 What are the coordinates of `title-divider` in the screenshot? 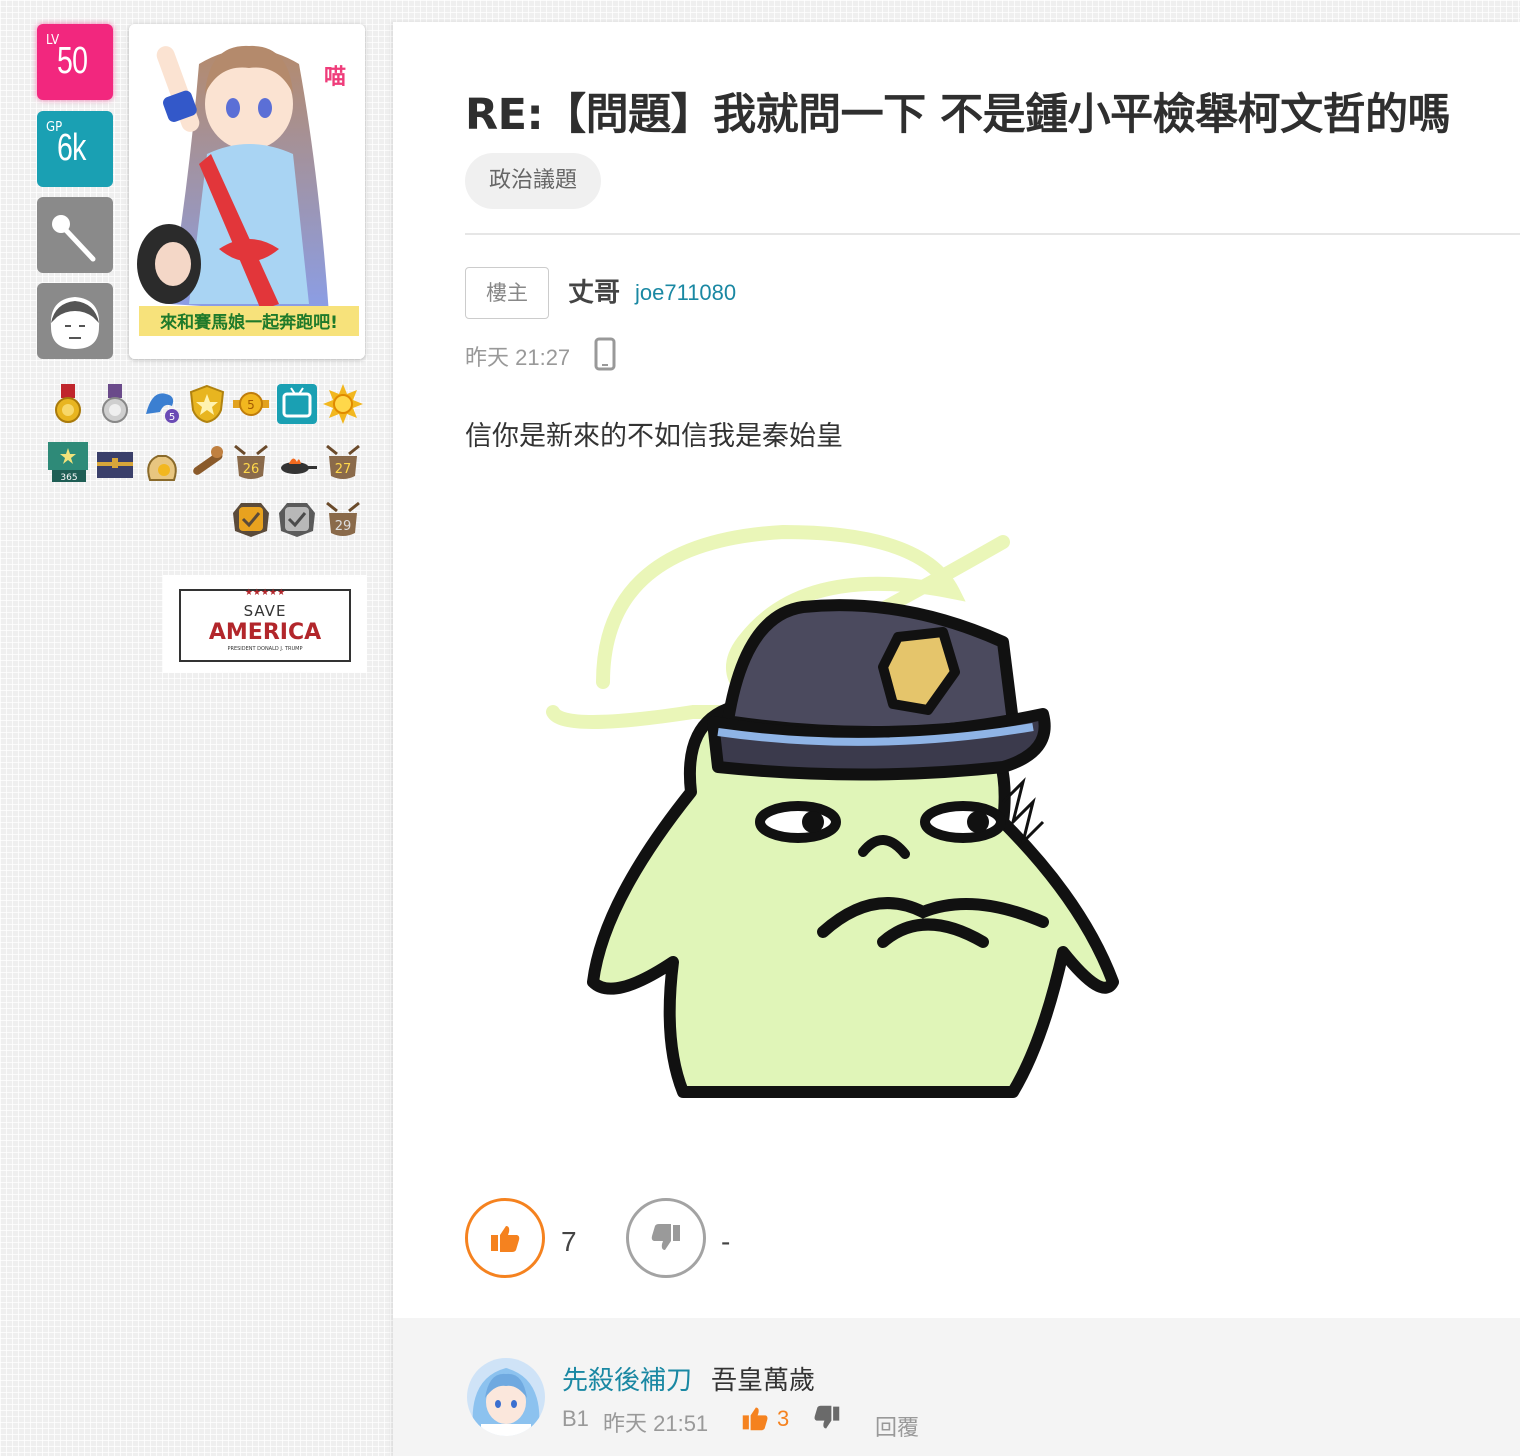 It's located at (992, 234).